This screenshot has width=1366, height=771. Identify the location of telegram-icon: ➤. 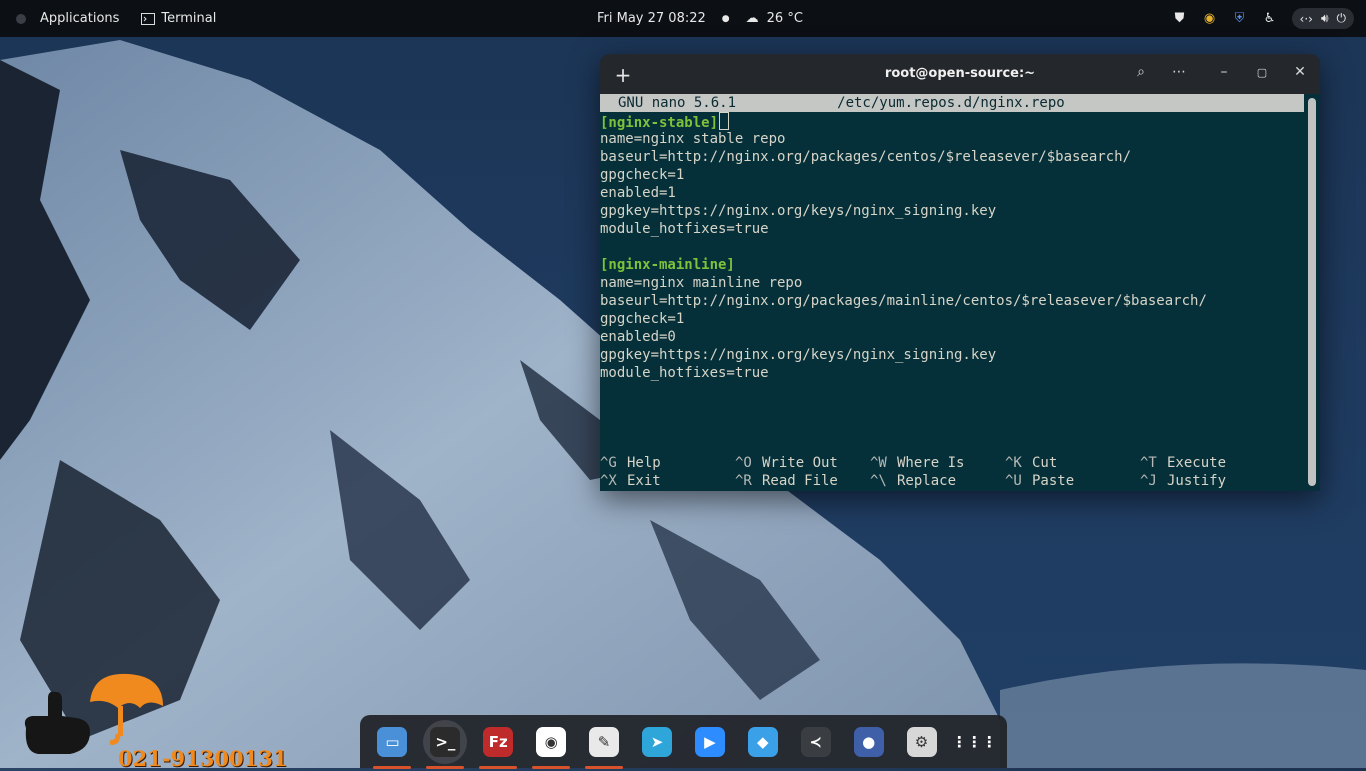
(656, 741).